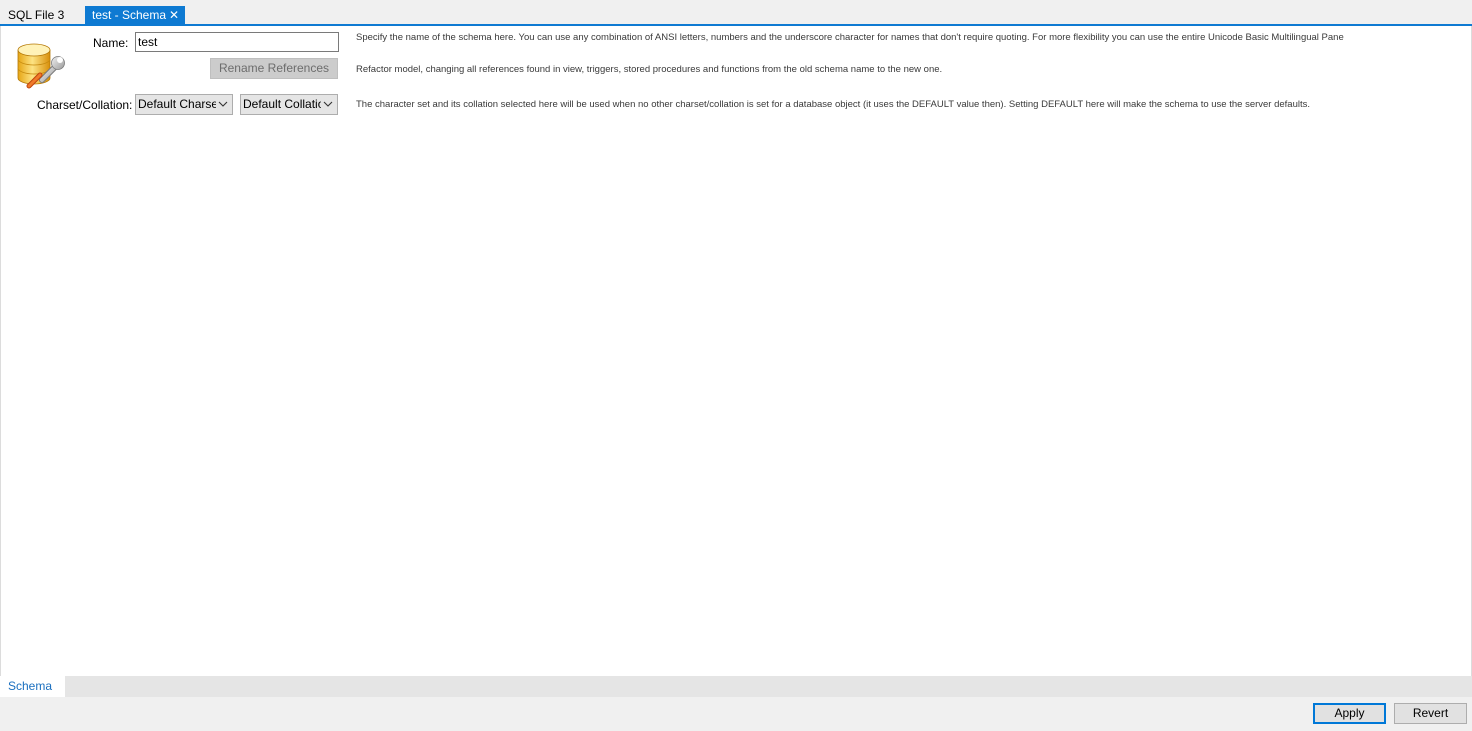 The image size is (1472, 731). Describe the element at coordinates (129, 15) in the screenshot. I see `tab-test-schema-label: test - Schema` at that location.